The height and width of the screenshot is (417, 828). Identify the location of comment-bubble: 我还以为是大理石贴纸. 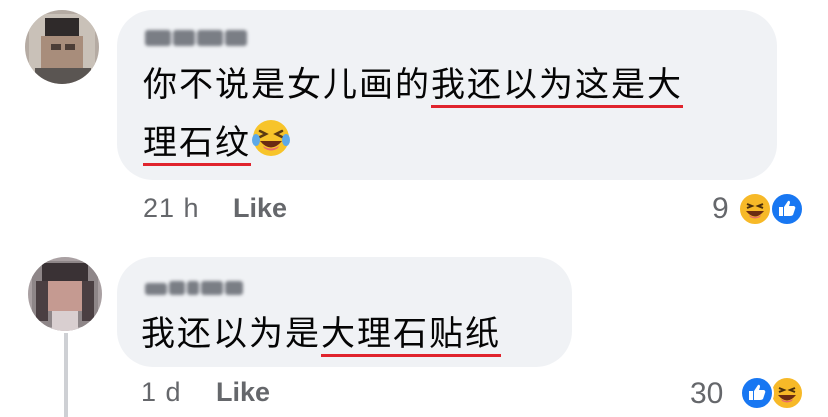
(344, 312).